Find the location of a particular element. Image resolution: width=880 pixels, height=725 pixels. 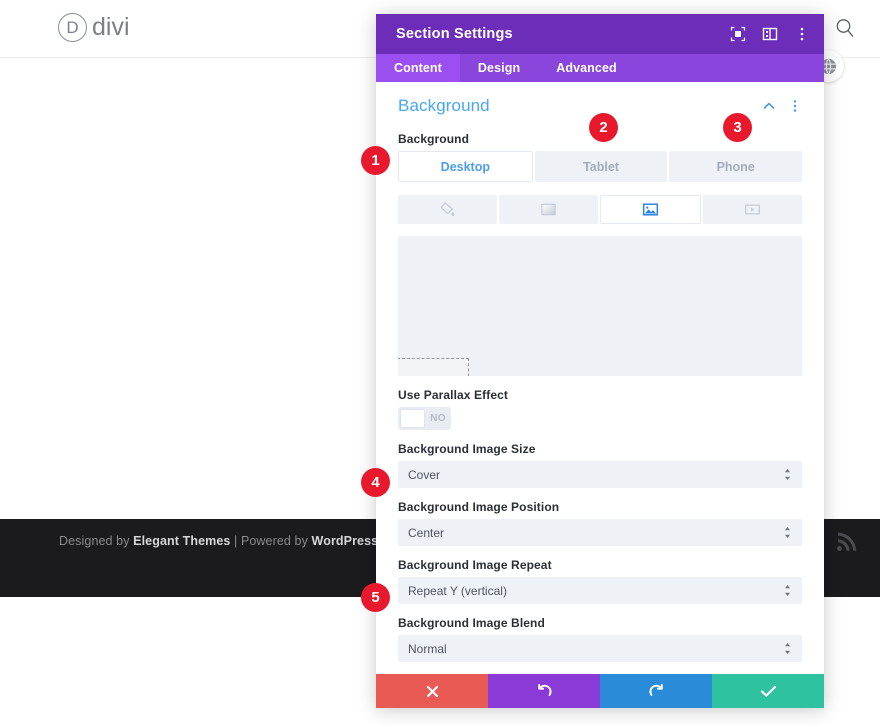

cancel-button is located at coordinates (432, 691).